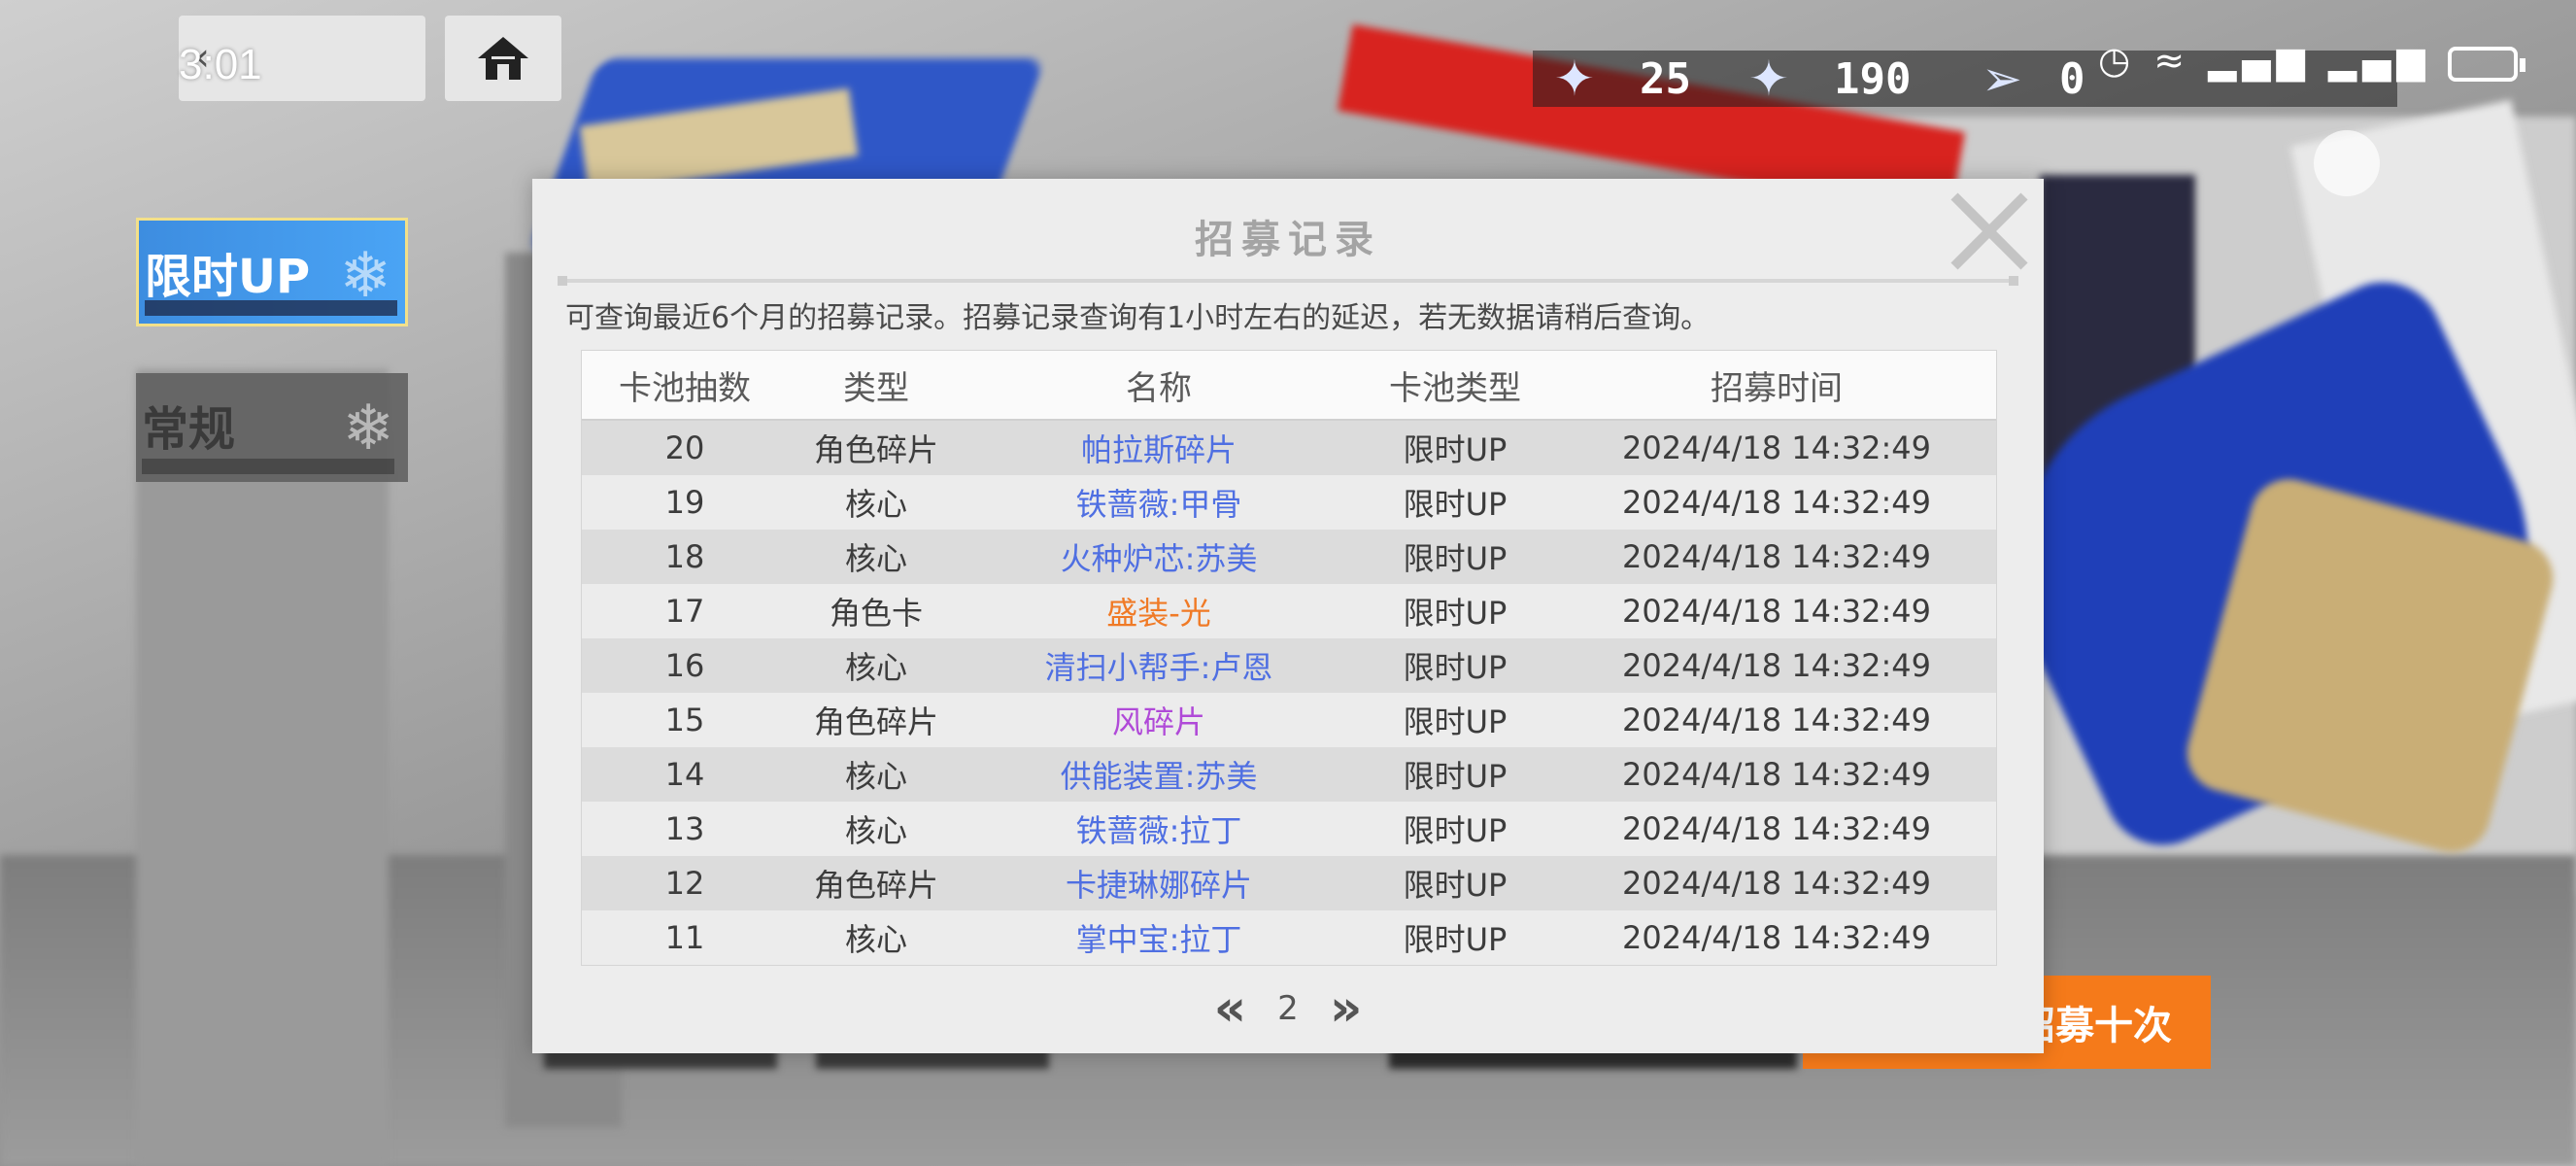 The width and height of the screenshot is (2576, 1166). I want to click on close-icon, so click(1989, 231).